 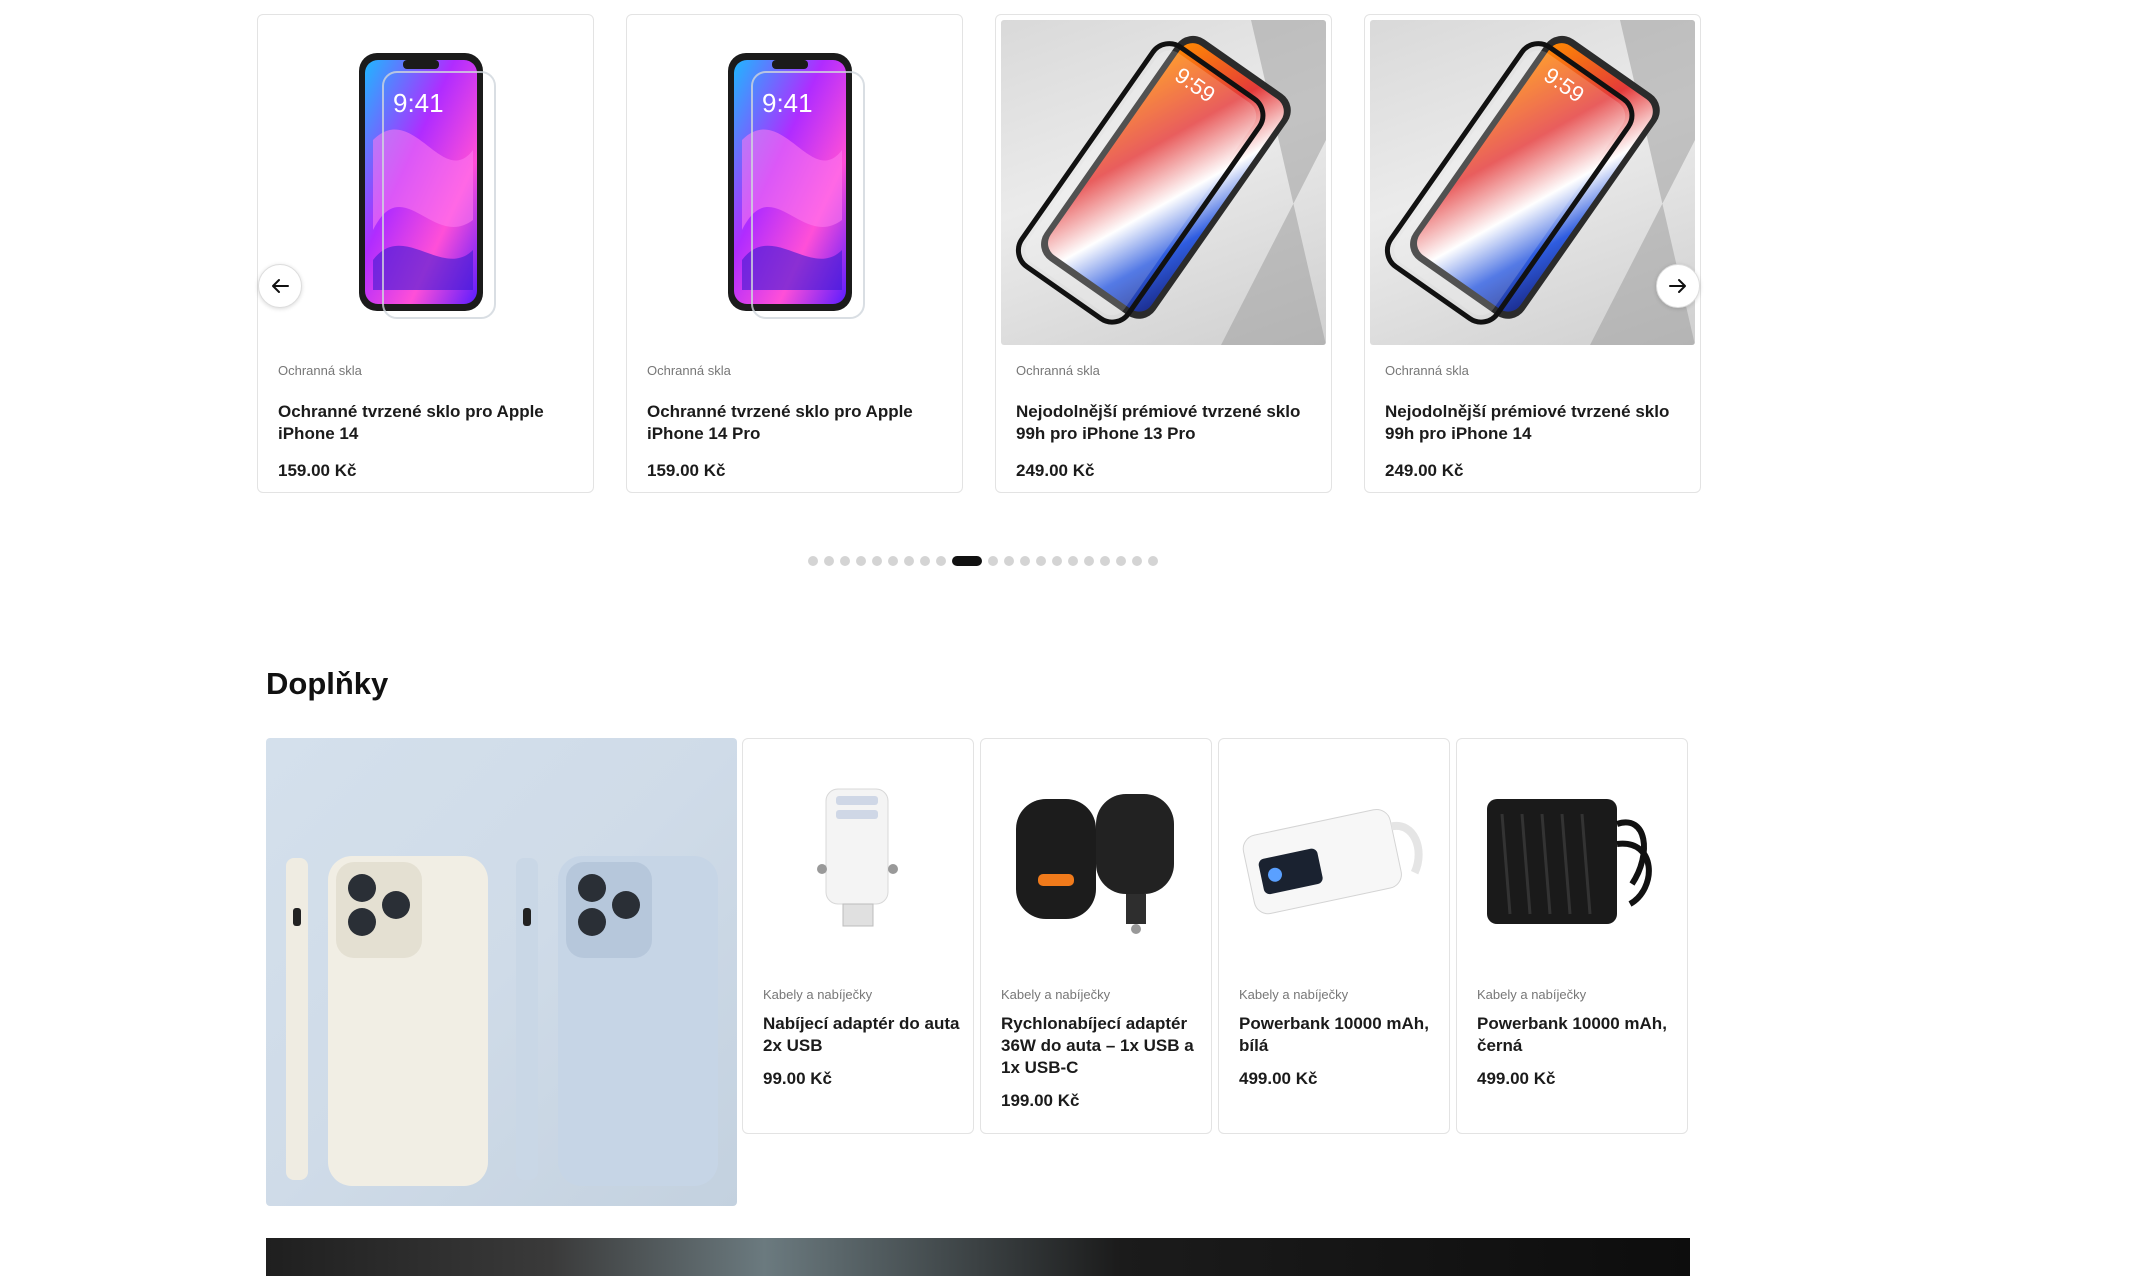 I want to click on product-name: Nabíjecí adaptér do auta 2x USB, so click(x=863, y=1035).